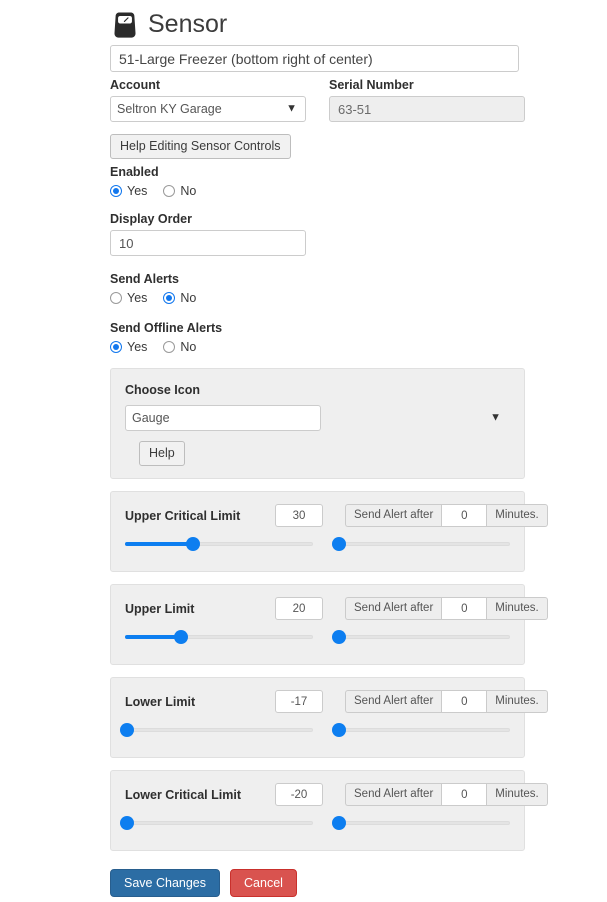 Image resolution: width=607 pixels, height=902 pixels. I want to click on send-offline-alerts-label: Send Offline Alerts, so click(166, 328).